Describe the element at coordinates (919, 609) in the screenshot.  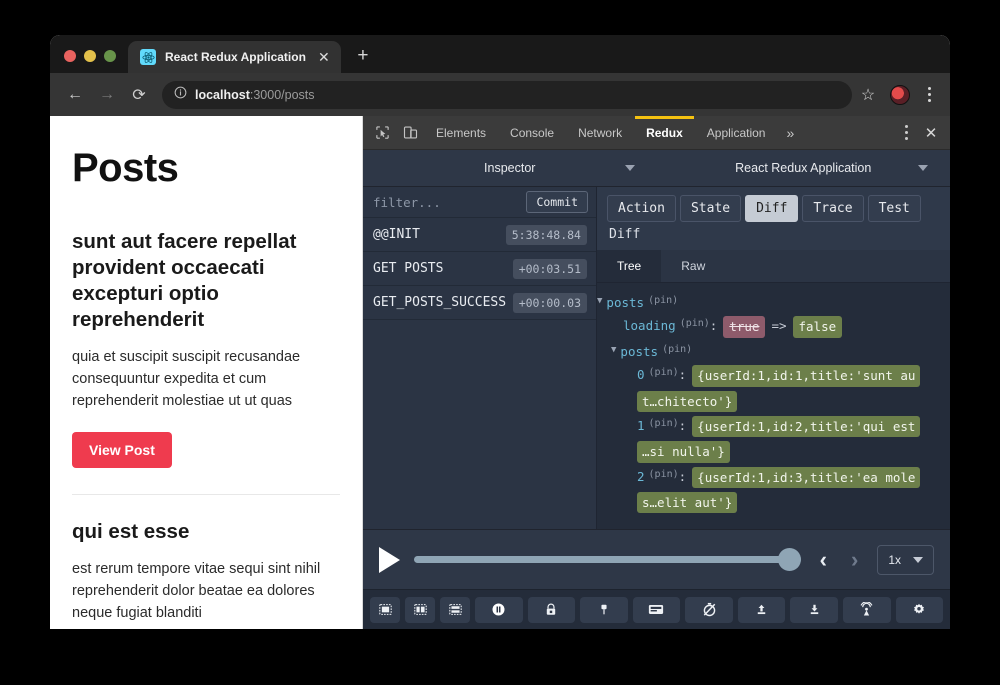
I see `settings-icon` at that location.